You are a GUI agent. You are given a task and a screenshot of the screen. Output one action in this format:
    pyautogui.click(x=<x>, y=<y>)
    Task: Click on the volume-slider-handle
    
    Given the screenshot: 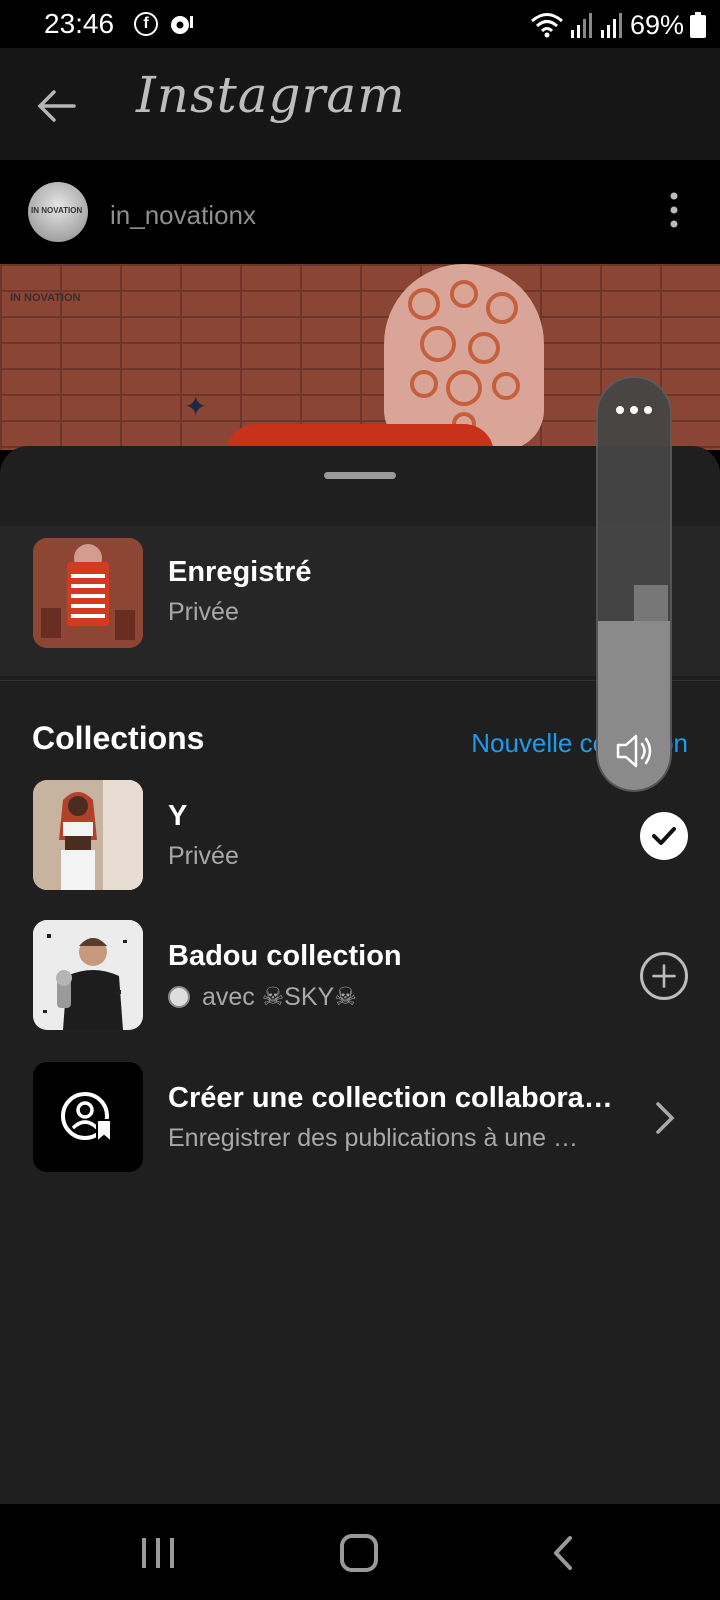 What is the action you would take?
    pyautogui.click(x=651, y=603)
    